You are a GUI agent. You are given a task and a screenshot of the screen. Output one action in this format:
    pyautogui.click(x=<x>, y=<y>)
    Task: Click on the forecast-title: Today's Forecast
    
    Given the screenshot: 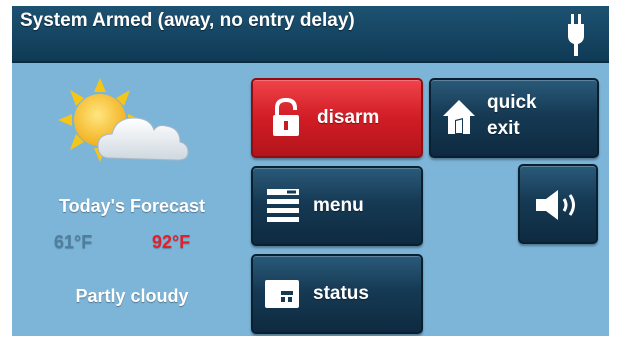 What is the action you would take?
    pyautogui.click(x=132, y=206)
    